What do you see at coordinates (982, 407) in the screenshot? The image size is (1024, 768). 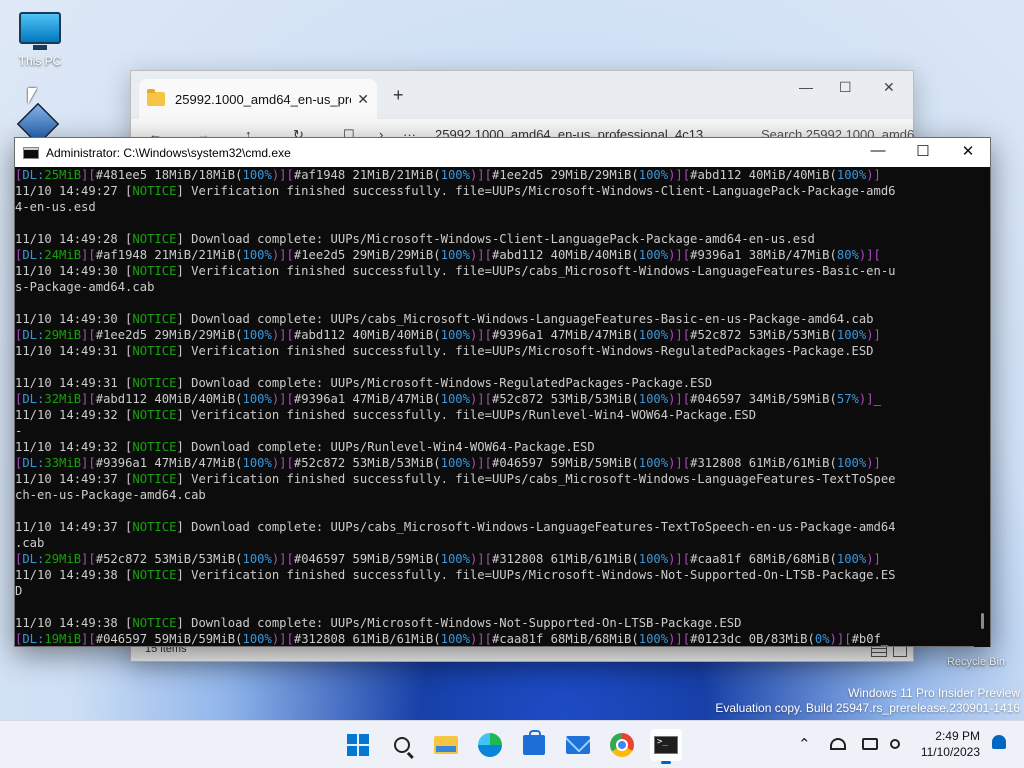 I see `scrollbar` at bounding box center [982, 407].